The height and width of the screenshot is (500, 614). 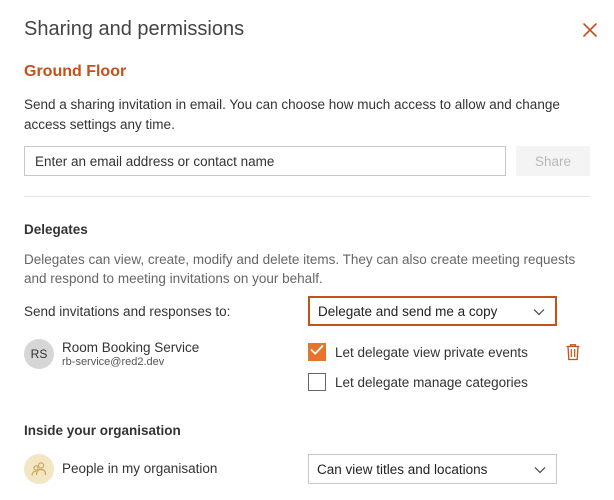 What do you see at coordinates (431, 382) in the screenshot?
I see `manage-categories-label: Let delegate manage categories` at bounding box center [431, 382].